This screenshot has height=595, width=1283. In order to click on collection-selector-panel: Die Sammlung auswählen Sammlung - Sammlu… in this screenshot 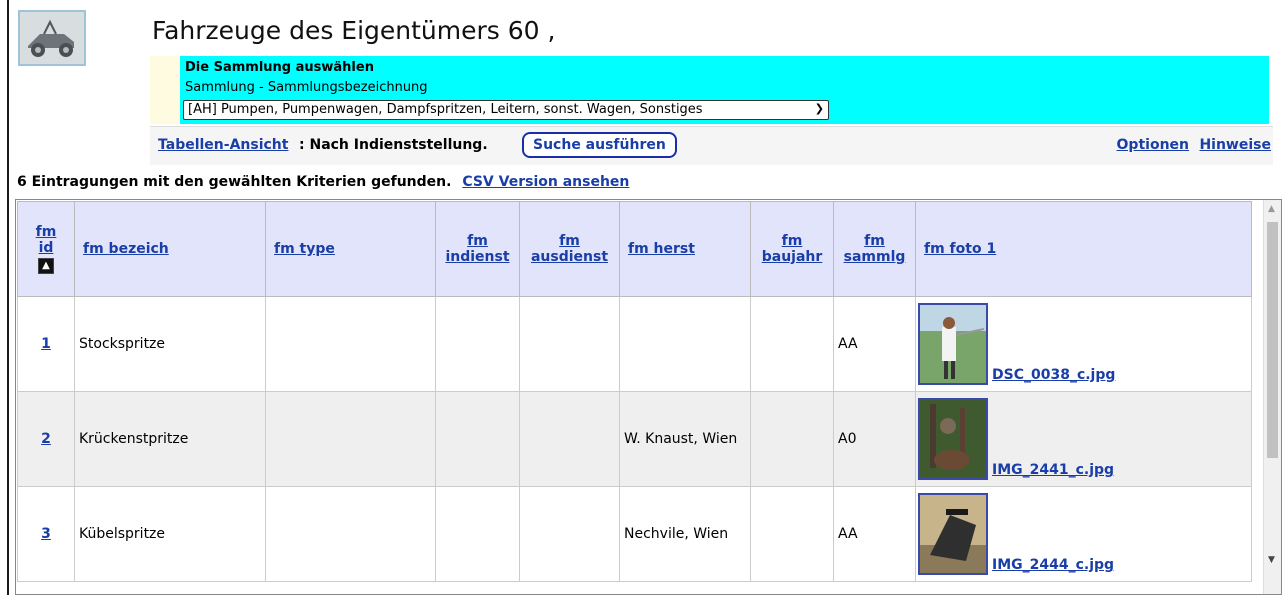, I will do `click(709, 90)`.